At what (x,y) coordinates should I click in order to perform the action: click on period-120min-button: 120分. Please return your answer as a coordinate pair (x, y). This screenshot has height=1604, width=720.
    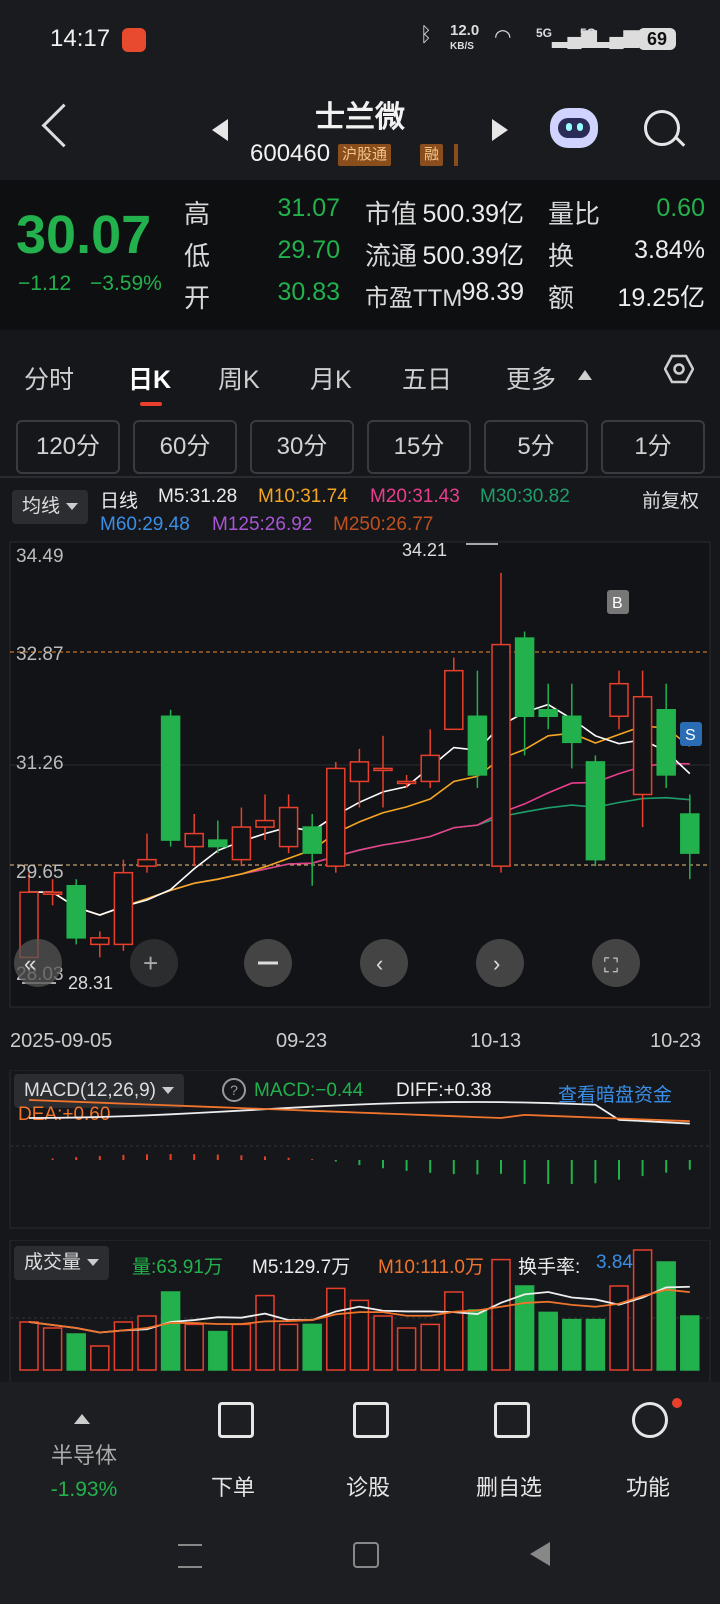
    Looking at the image, I should click on (68, 447).